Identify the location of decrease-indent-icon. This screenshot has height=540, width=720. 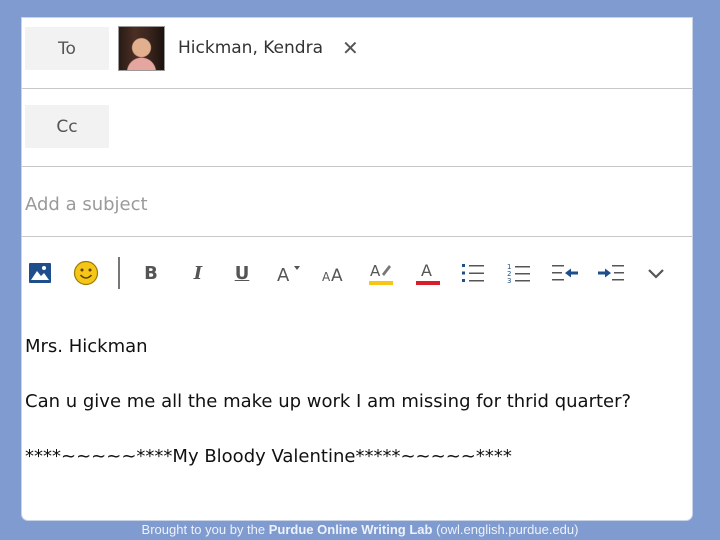
(565, 273).